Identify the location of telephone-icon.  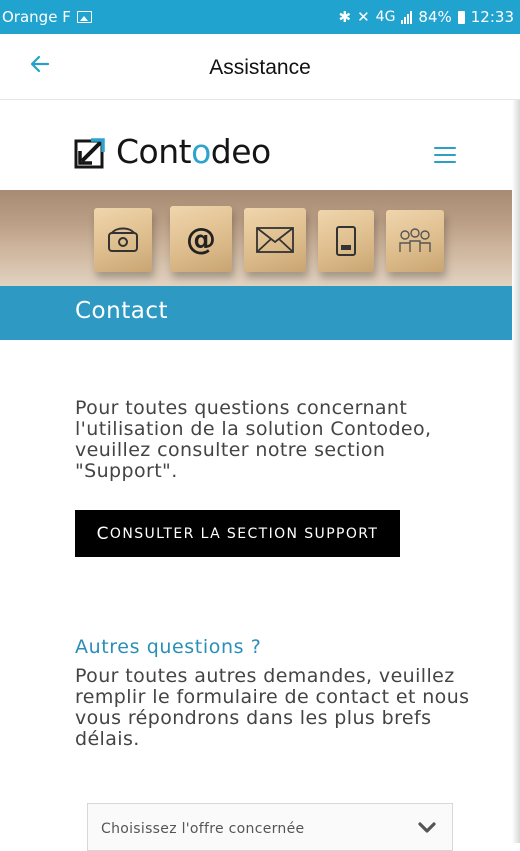
(123, 240).